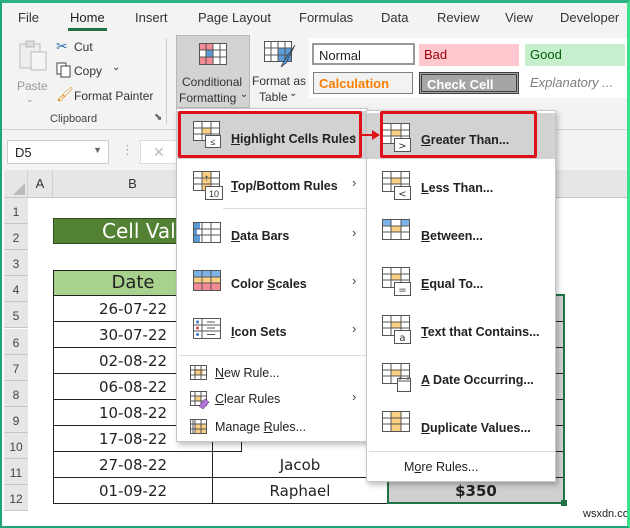  What do you see at coordinates (402, 338) in the screenshot?
I see `svg-text: a` at bounding box center [402, 338].